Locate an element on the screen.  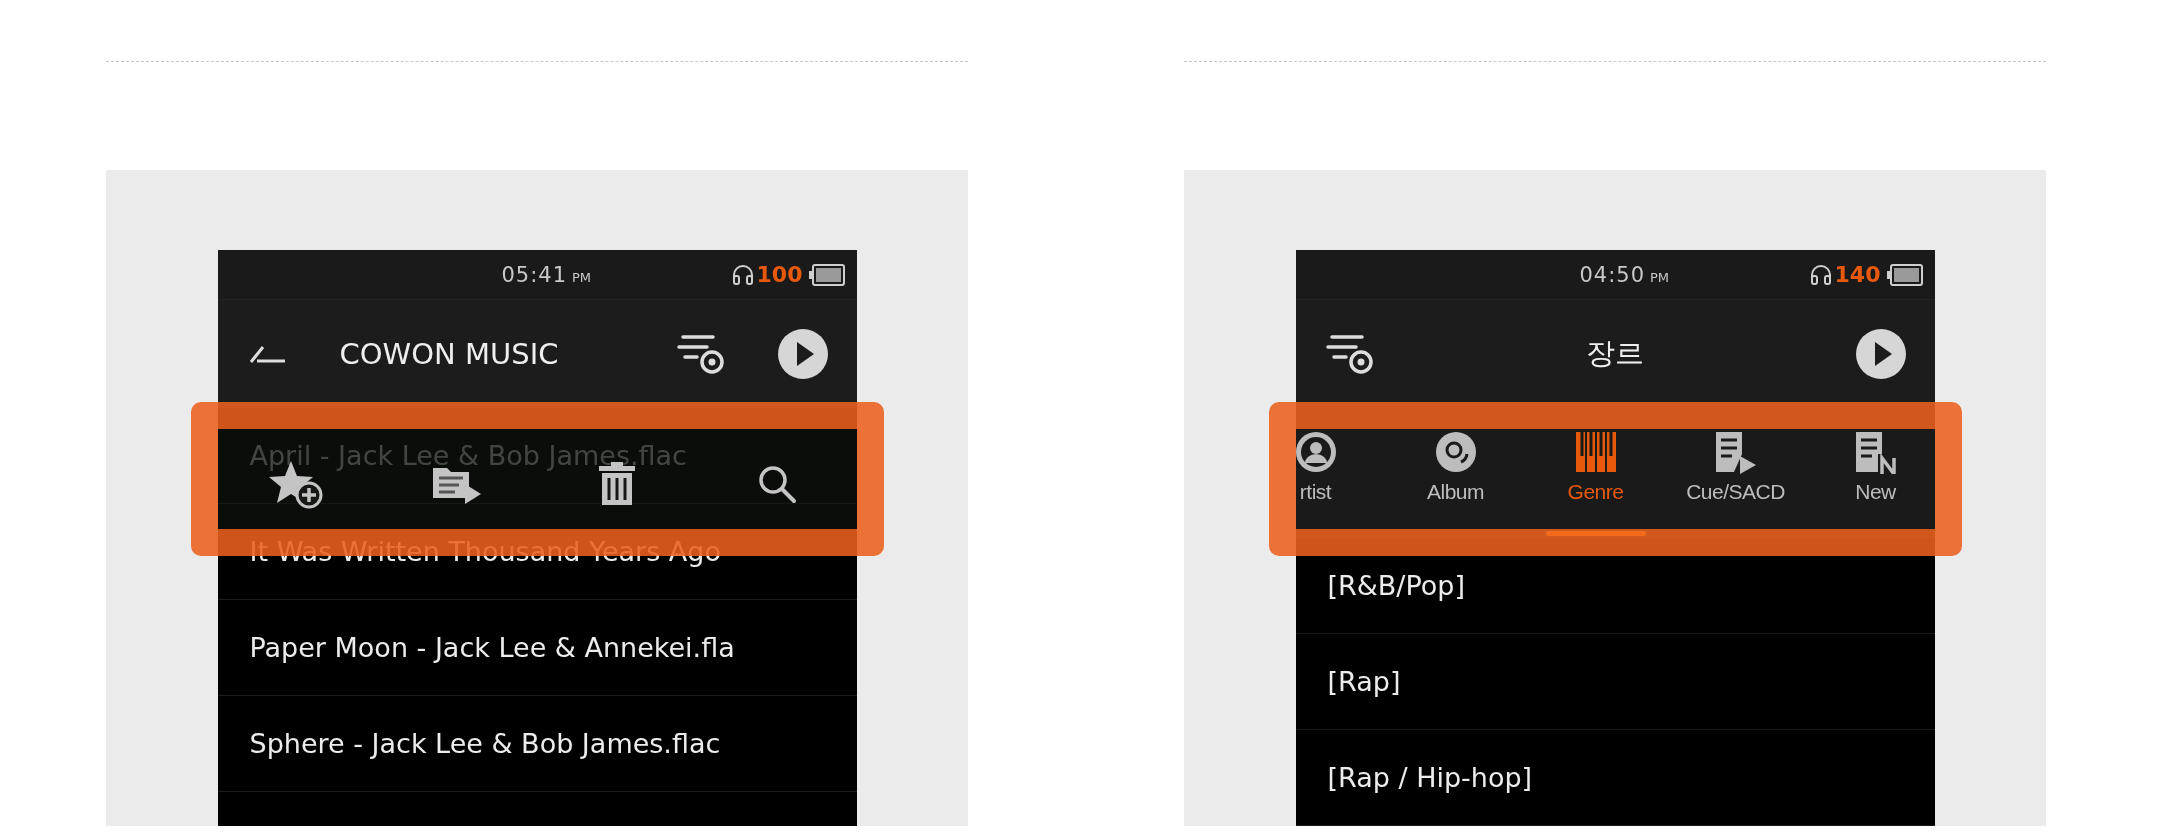
screen-title: COWON MUSIC is located at coordinates (449, 354).